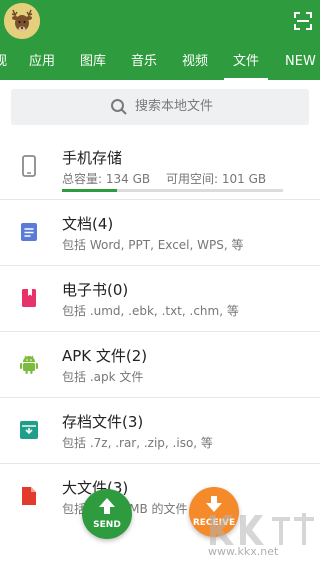 The height and width of the screenshot is (561, 320). I want to click on phone-storage-row: 手机存储 总容量: 134 GB 可用空间: 101 GB, so click(160, 167).